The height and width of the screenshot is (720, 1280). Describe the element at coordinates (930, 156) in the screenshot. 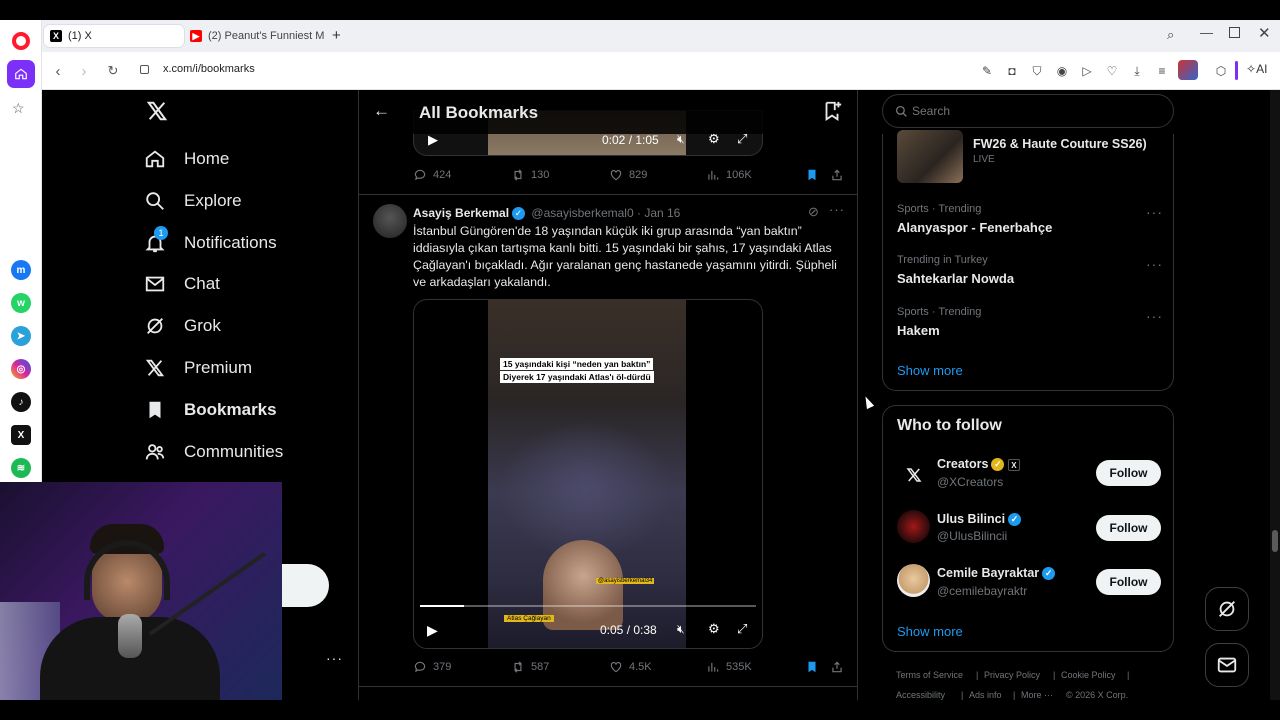

I see `live-event-thumbnail` at that location.